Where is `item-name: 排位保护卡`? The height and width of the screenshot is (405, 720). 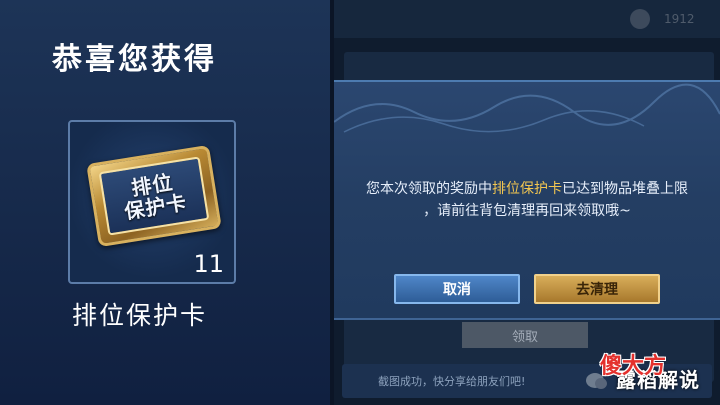
item-name: 排位保护卡 is located at coordinates (140, 315).